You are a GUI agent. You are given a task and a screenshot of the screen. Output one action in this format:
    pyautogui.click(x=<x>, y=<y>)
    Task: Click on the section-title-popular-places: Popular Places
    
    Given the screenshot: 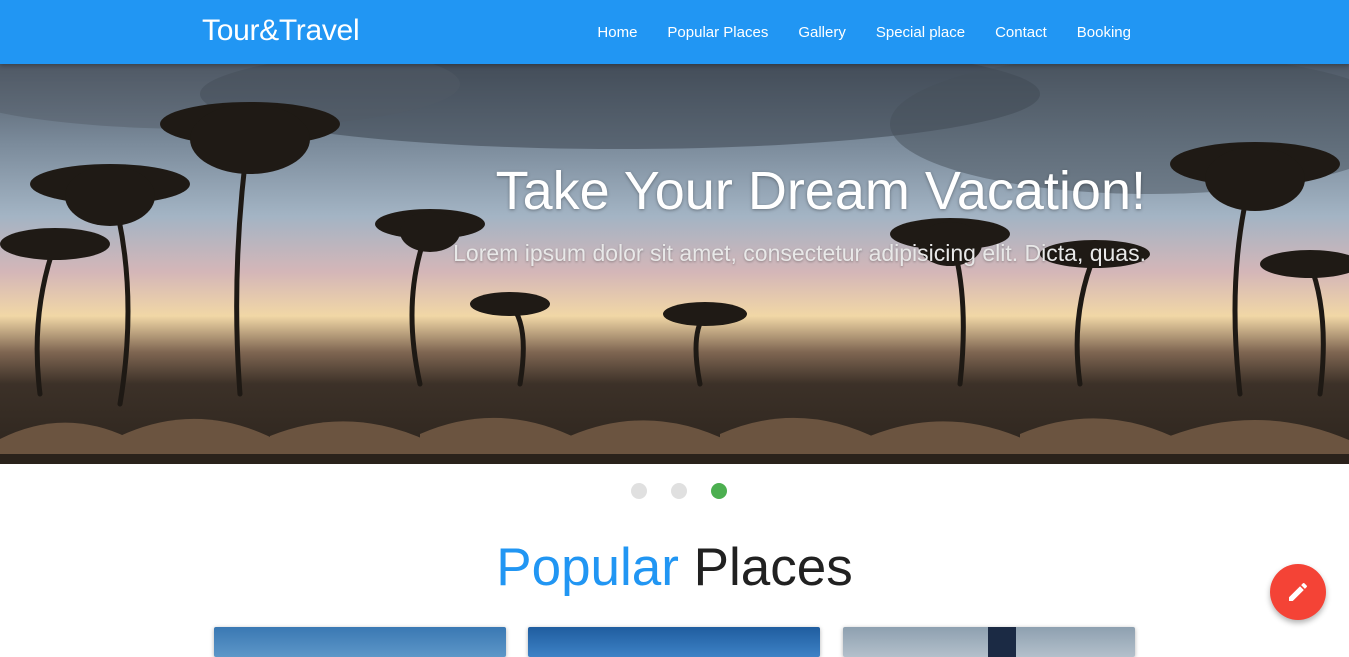 What is the action you would take?
    pyautogui.click(x=674, y=567)
    